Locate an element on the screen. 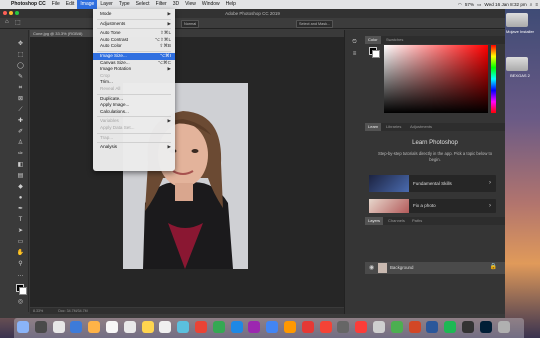  dock-preview-icon is located at coordinates (379, 327).